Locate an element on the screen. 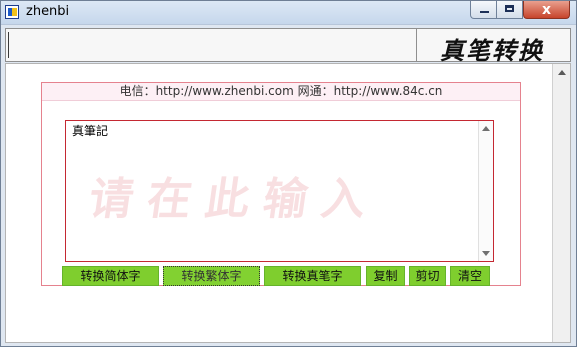  copy-button: 复制 is located at coordinates (385, 276).